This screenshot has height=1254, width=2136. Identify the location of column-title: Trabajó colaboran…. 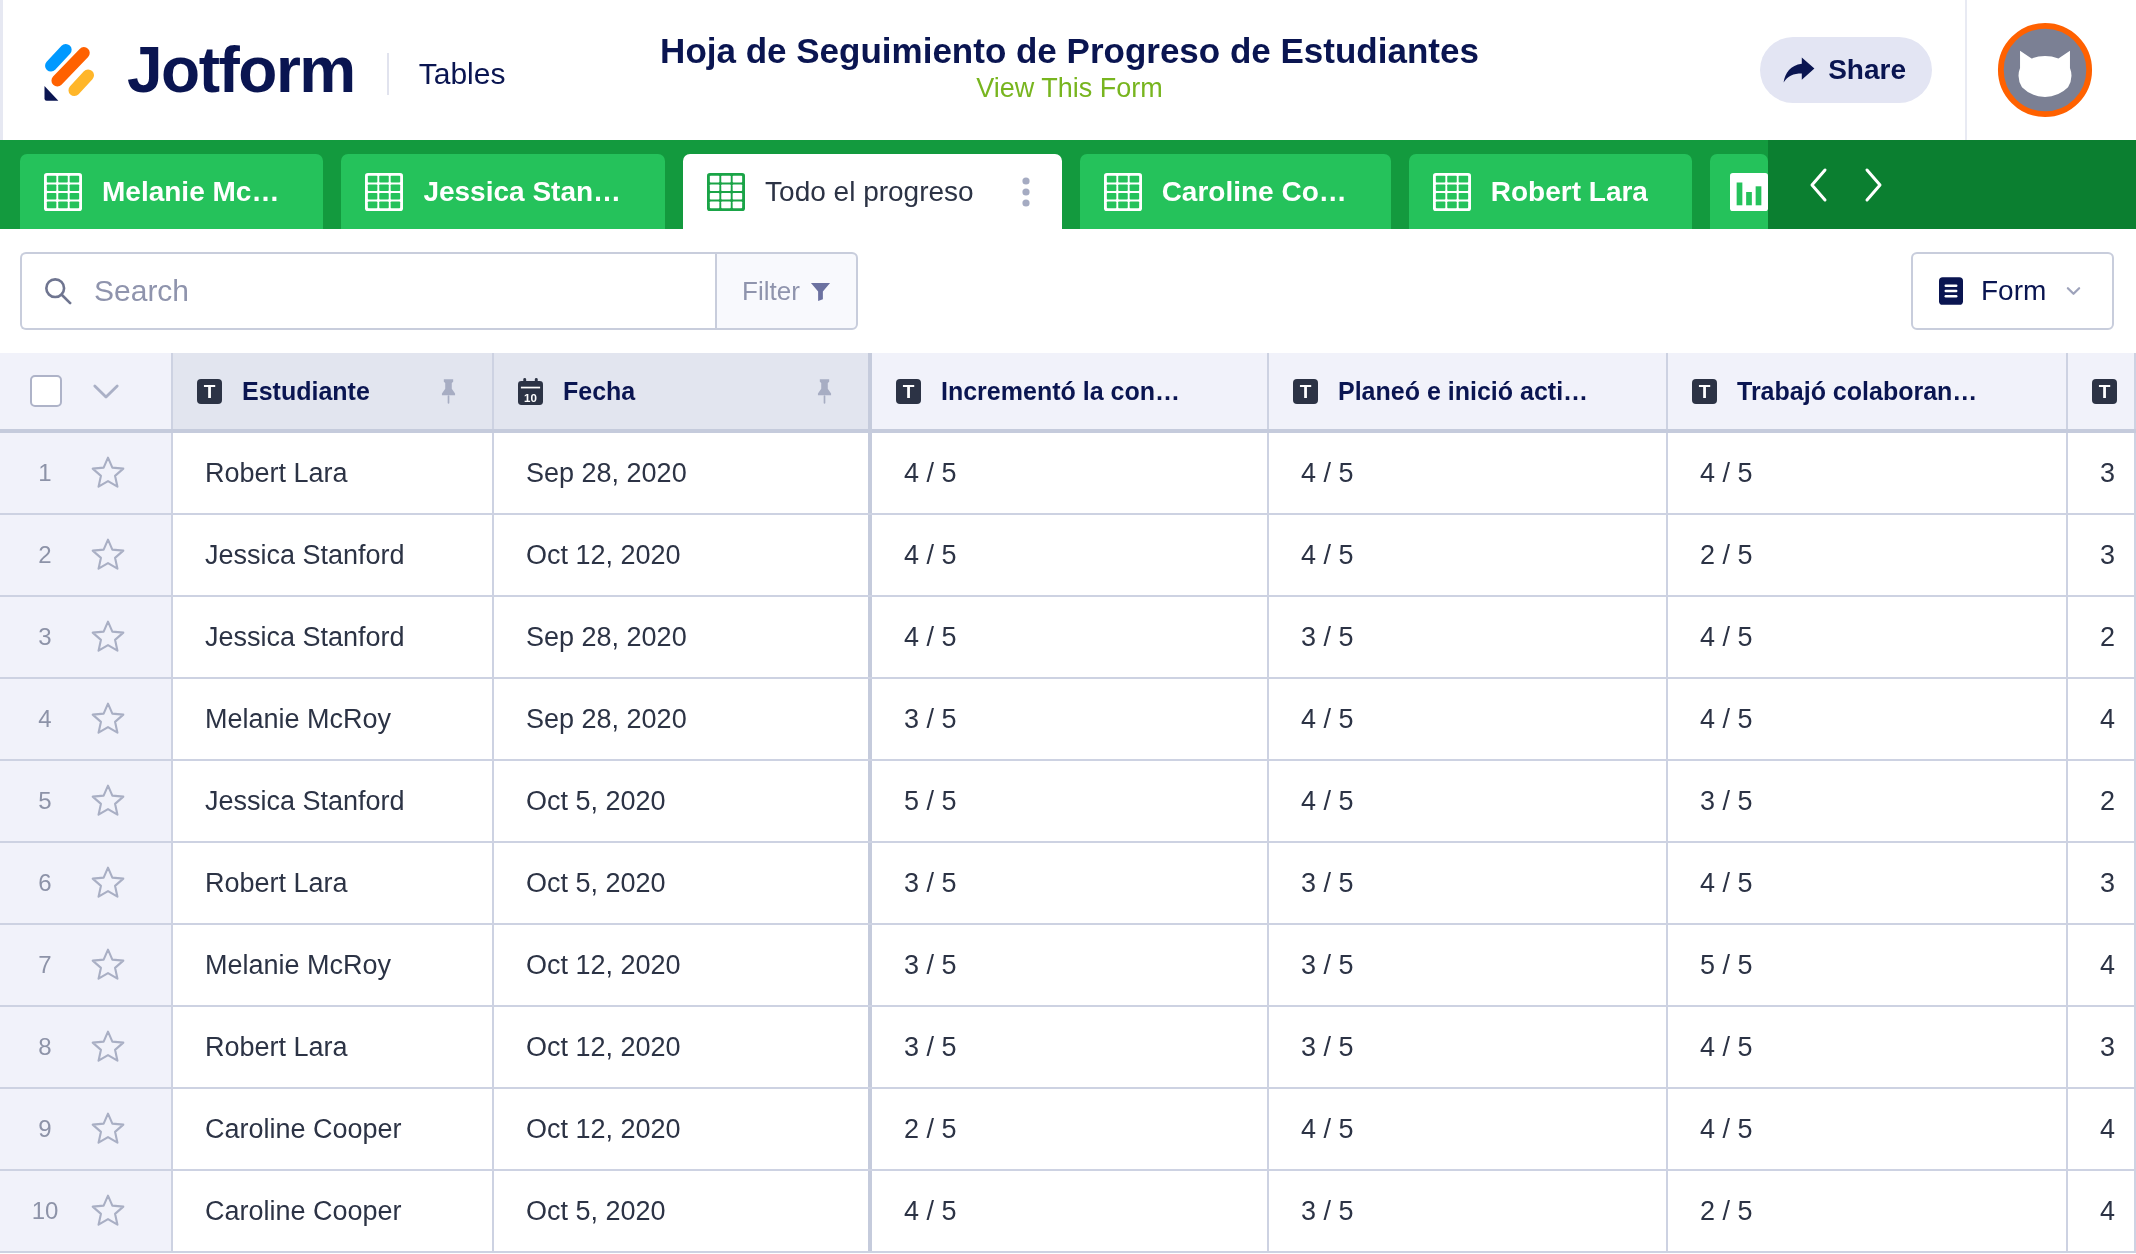
(1857, 391).